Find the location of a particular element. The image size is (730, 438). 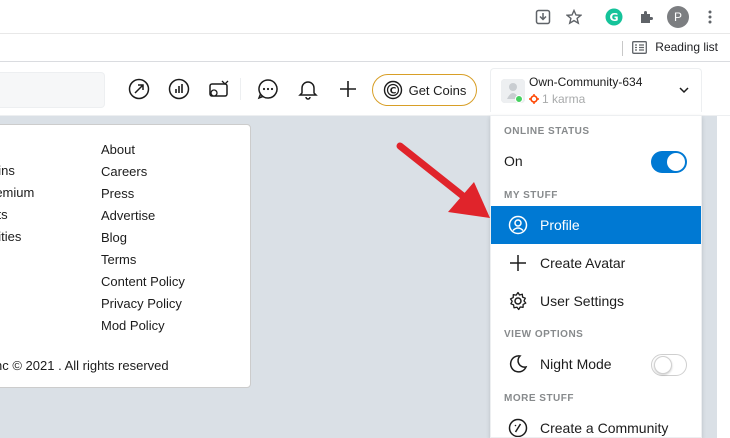

online-status-toggle is located at coordinates (669, 162).